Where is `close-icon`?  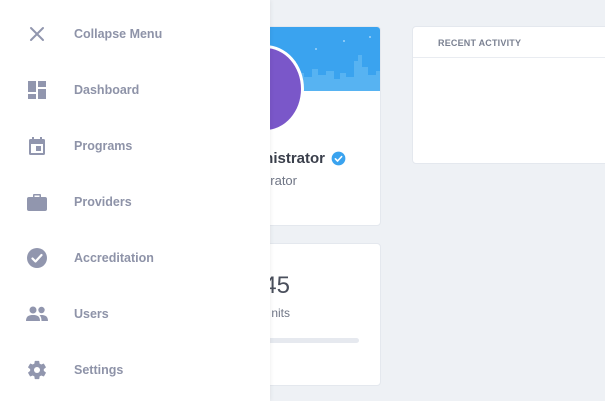
close-icon is located at coordinates (37, 34).